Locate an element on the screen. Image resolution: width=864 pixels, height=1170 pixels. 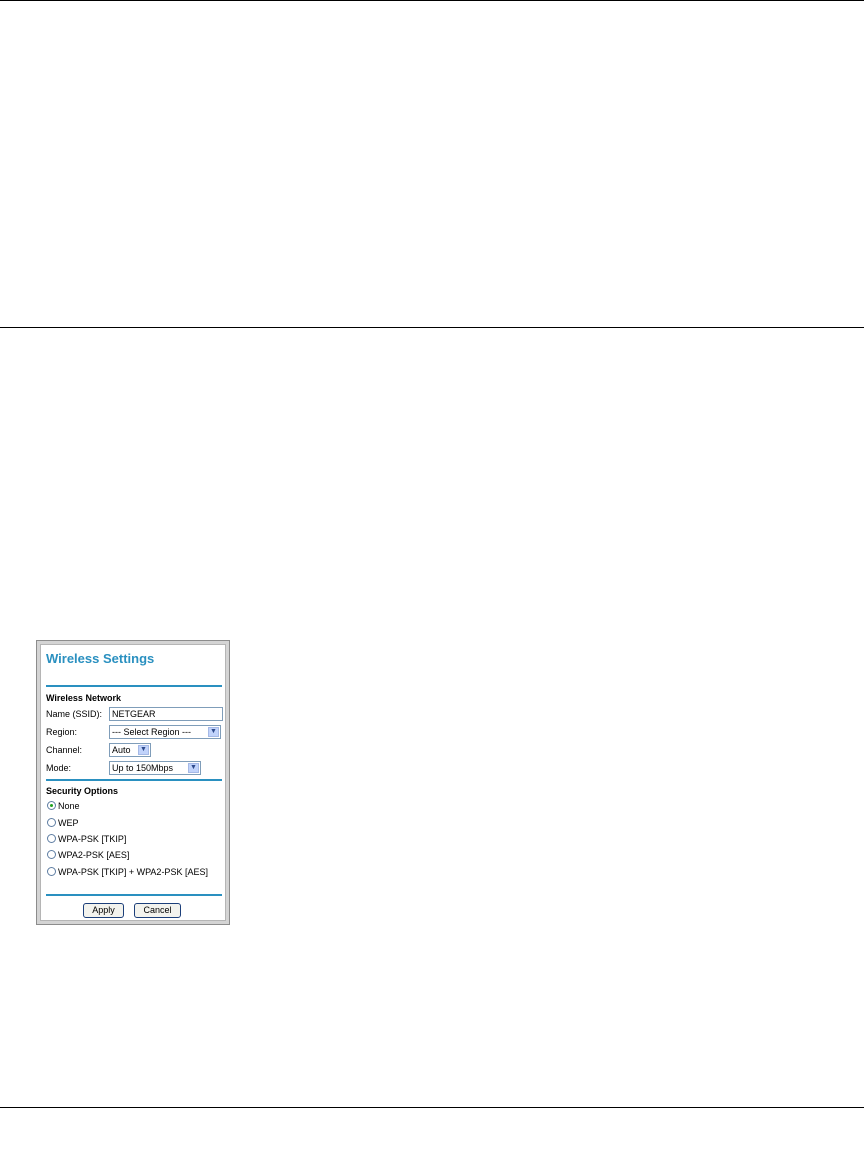
ssid-label: Name (SSID): is located at coordinates (74, 714).